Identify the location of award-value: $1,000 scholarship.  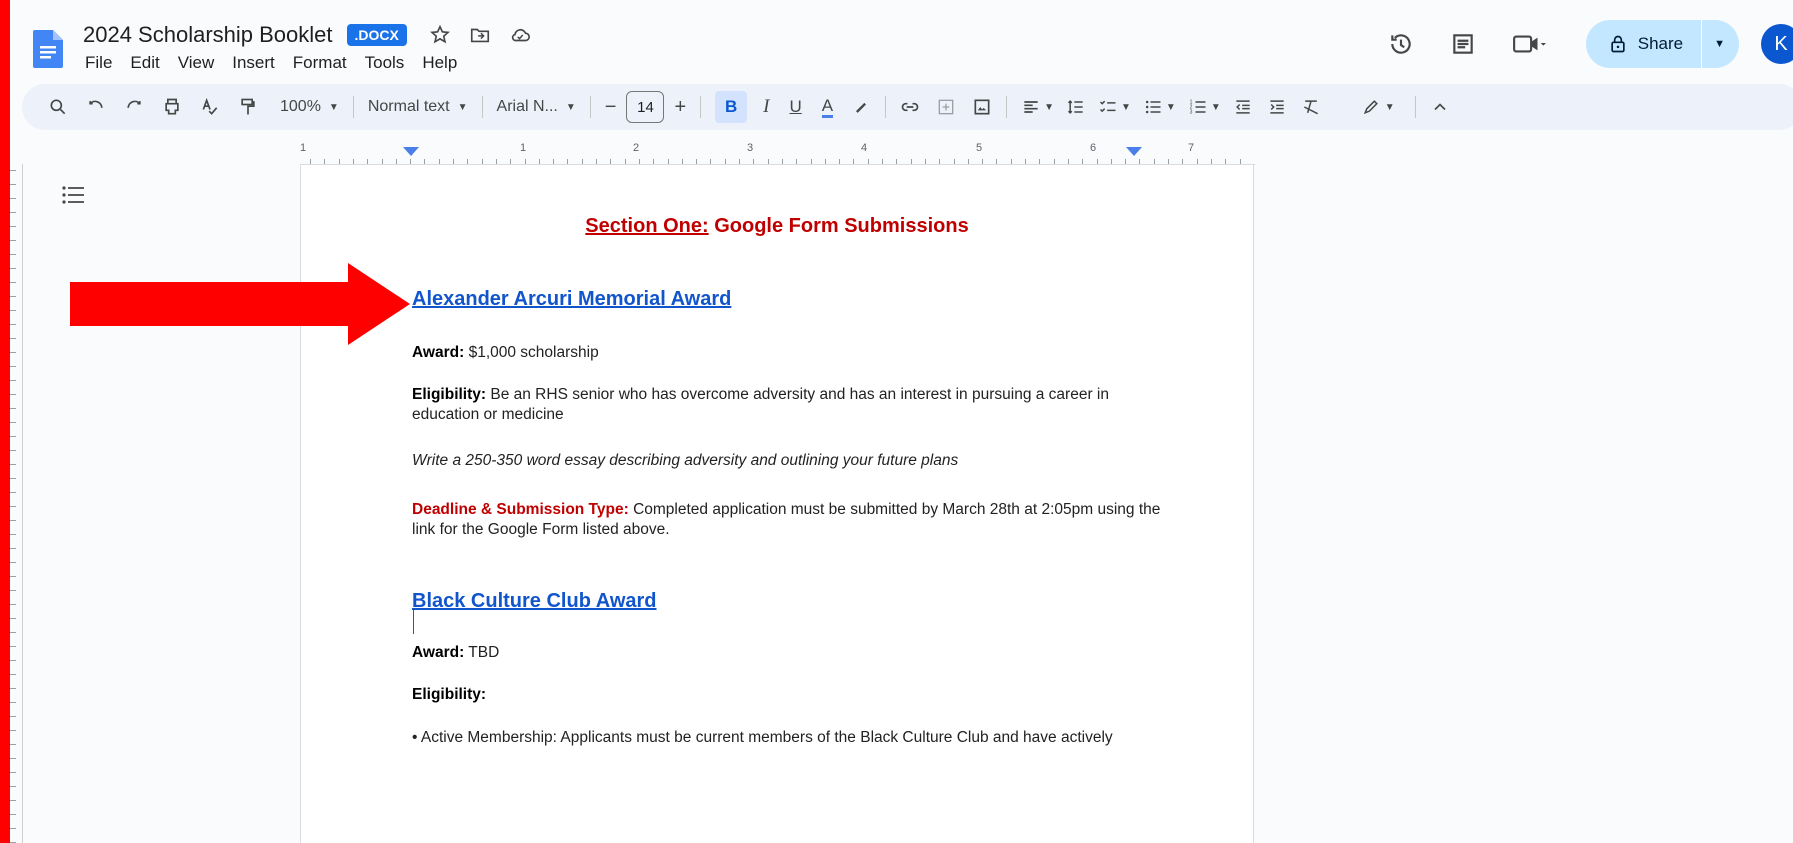
(531, 352).